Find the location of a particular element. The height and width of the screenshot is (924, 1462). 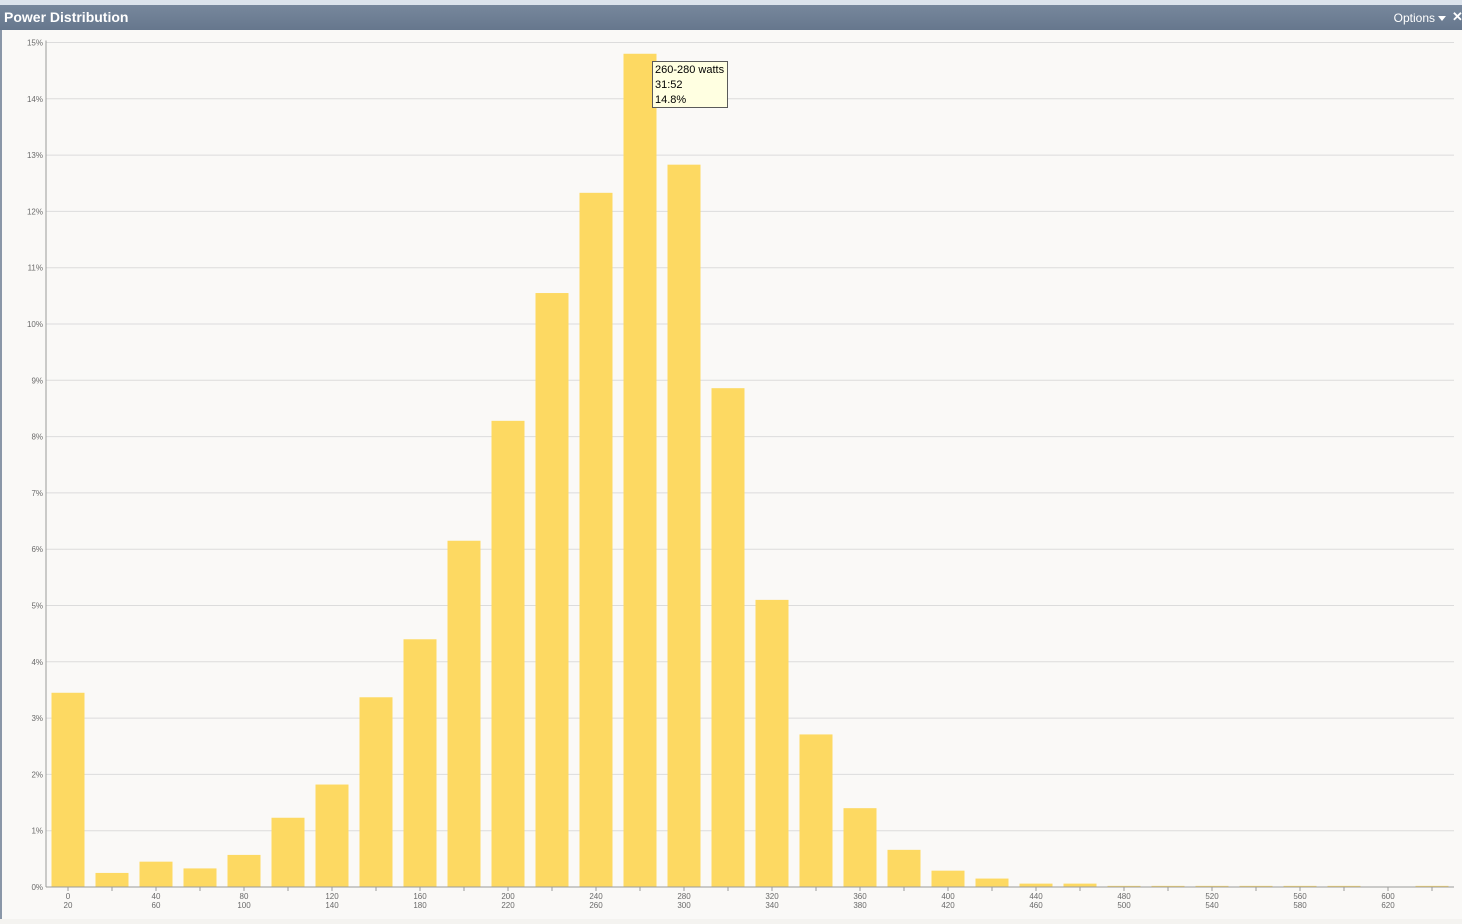

bar-tooltip: 260-280 watts 31:52 14.8% is located at coordinates (690, 84).